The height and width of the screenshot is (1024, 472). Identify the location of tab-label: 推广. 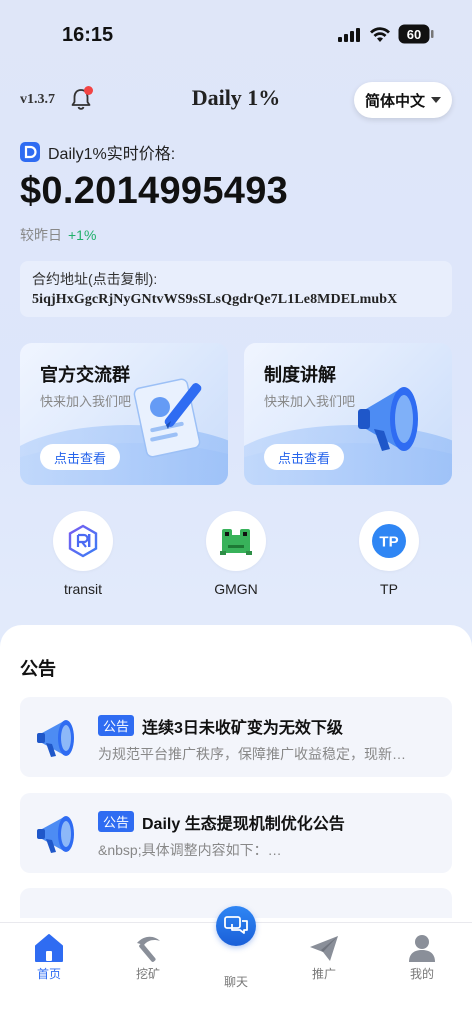
(323, 974).